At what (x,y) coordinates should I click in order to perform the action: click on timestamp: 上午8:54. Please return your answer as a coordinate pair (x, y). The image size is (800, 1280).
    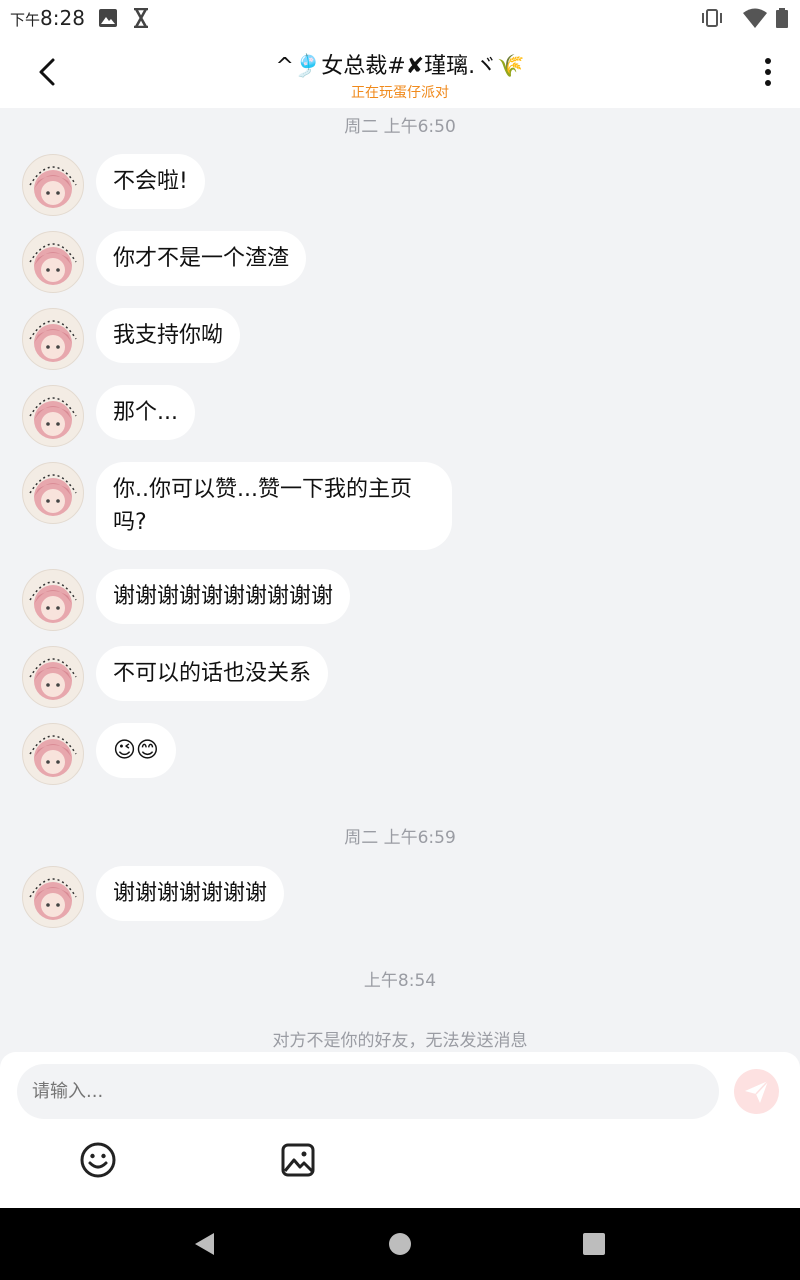
    Looking at the image, I should click on (400, 981).